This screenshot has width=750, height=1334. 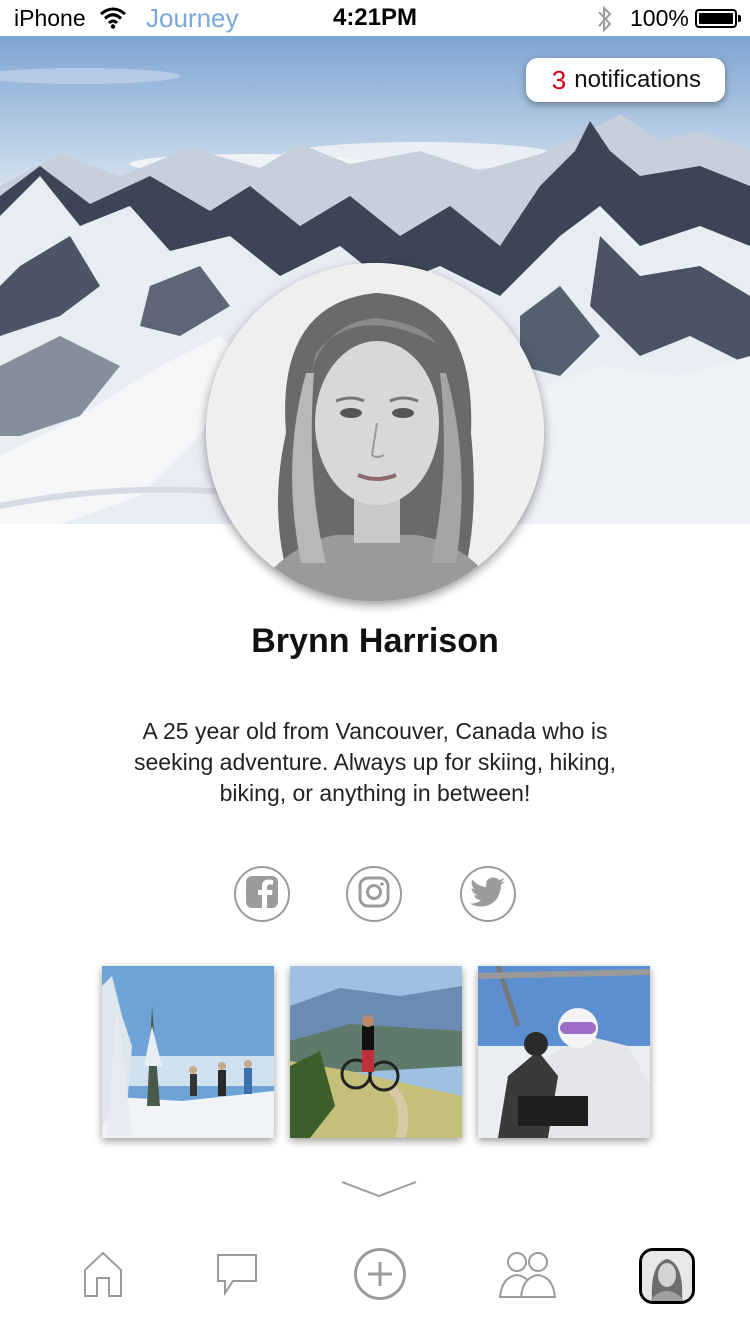 I want to click on gallery-photo-hiking, so click(x=188, y=1052).